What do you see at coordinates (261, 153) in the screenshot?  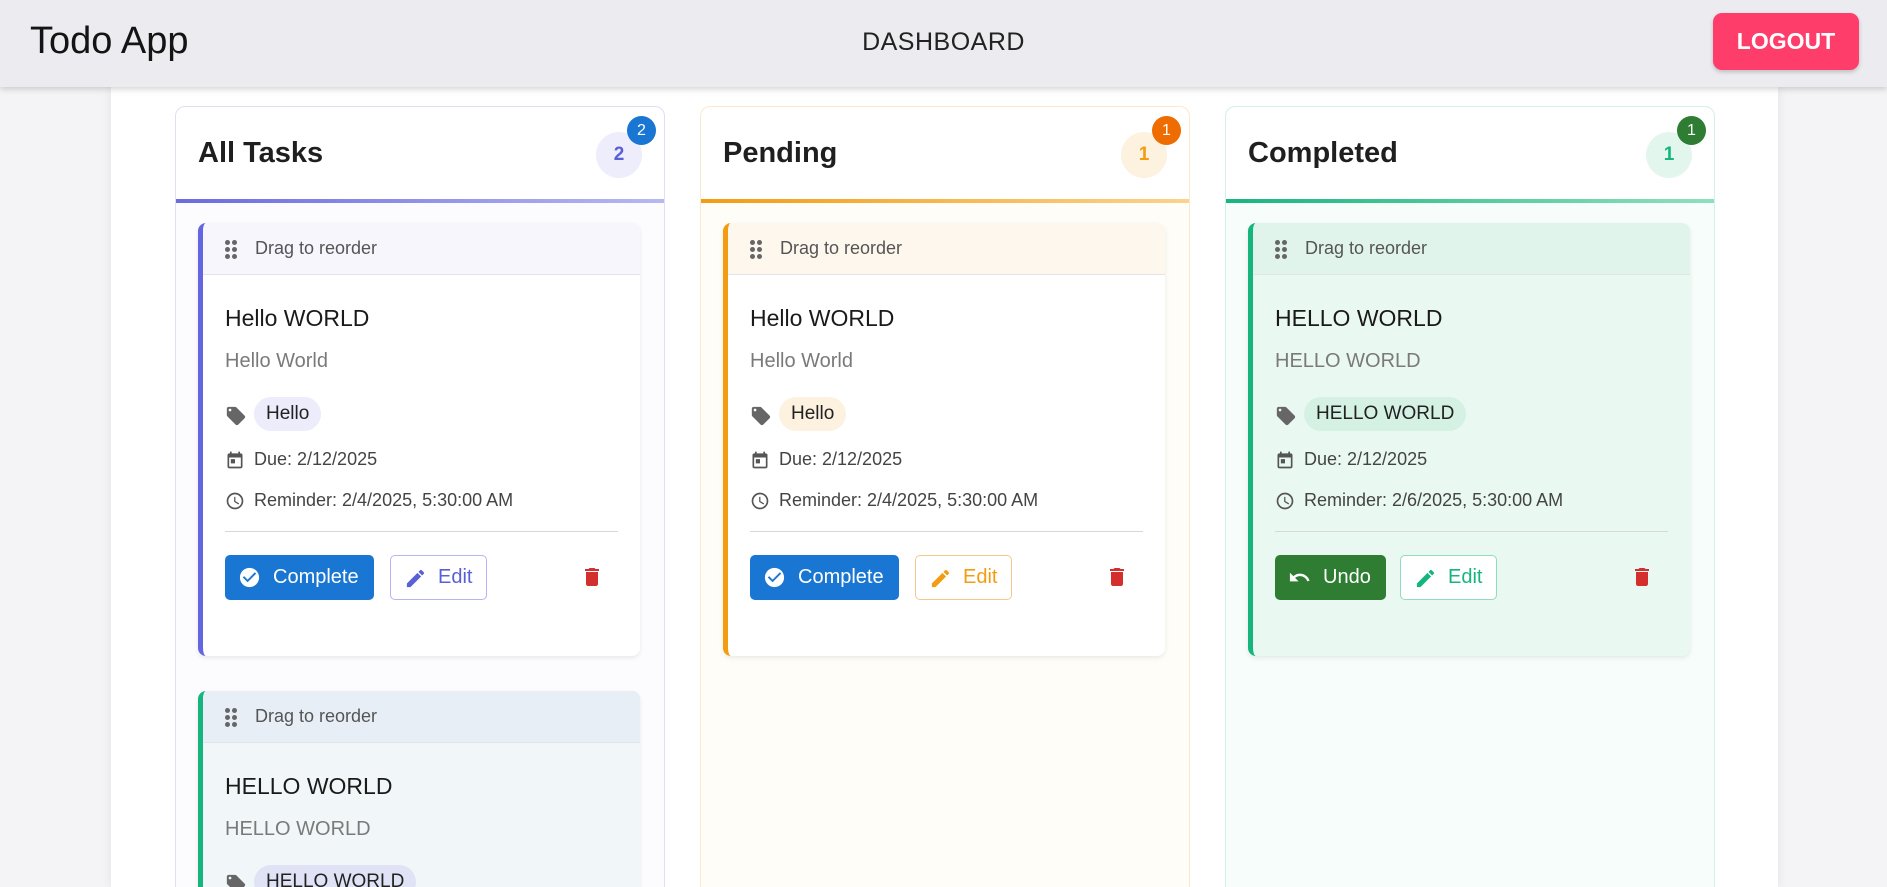 I see `column-title: All Tasks` at bounding box center [261, 153].